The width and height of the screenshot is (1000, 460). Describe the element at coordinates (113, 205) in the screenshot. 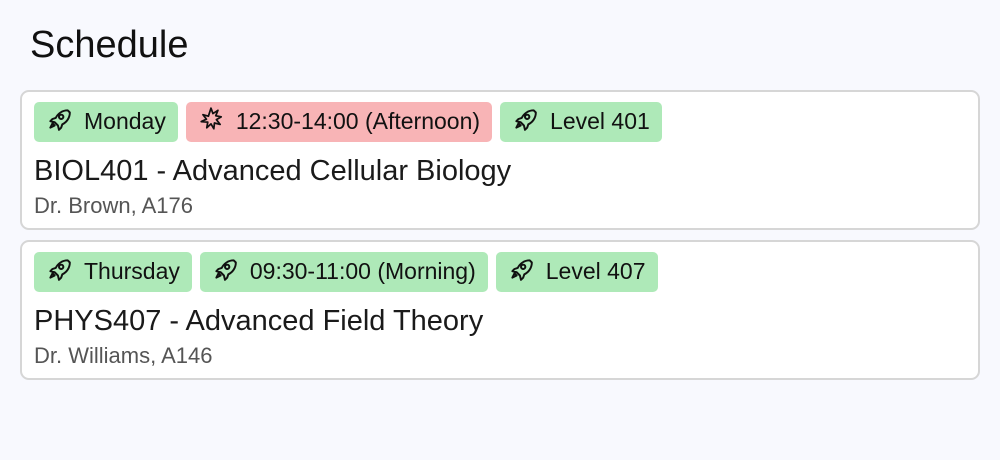

I see `course-meta: Dr. Brown, A176` at that location.